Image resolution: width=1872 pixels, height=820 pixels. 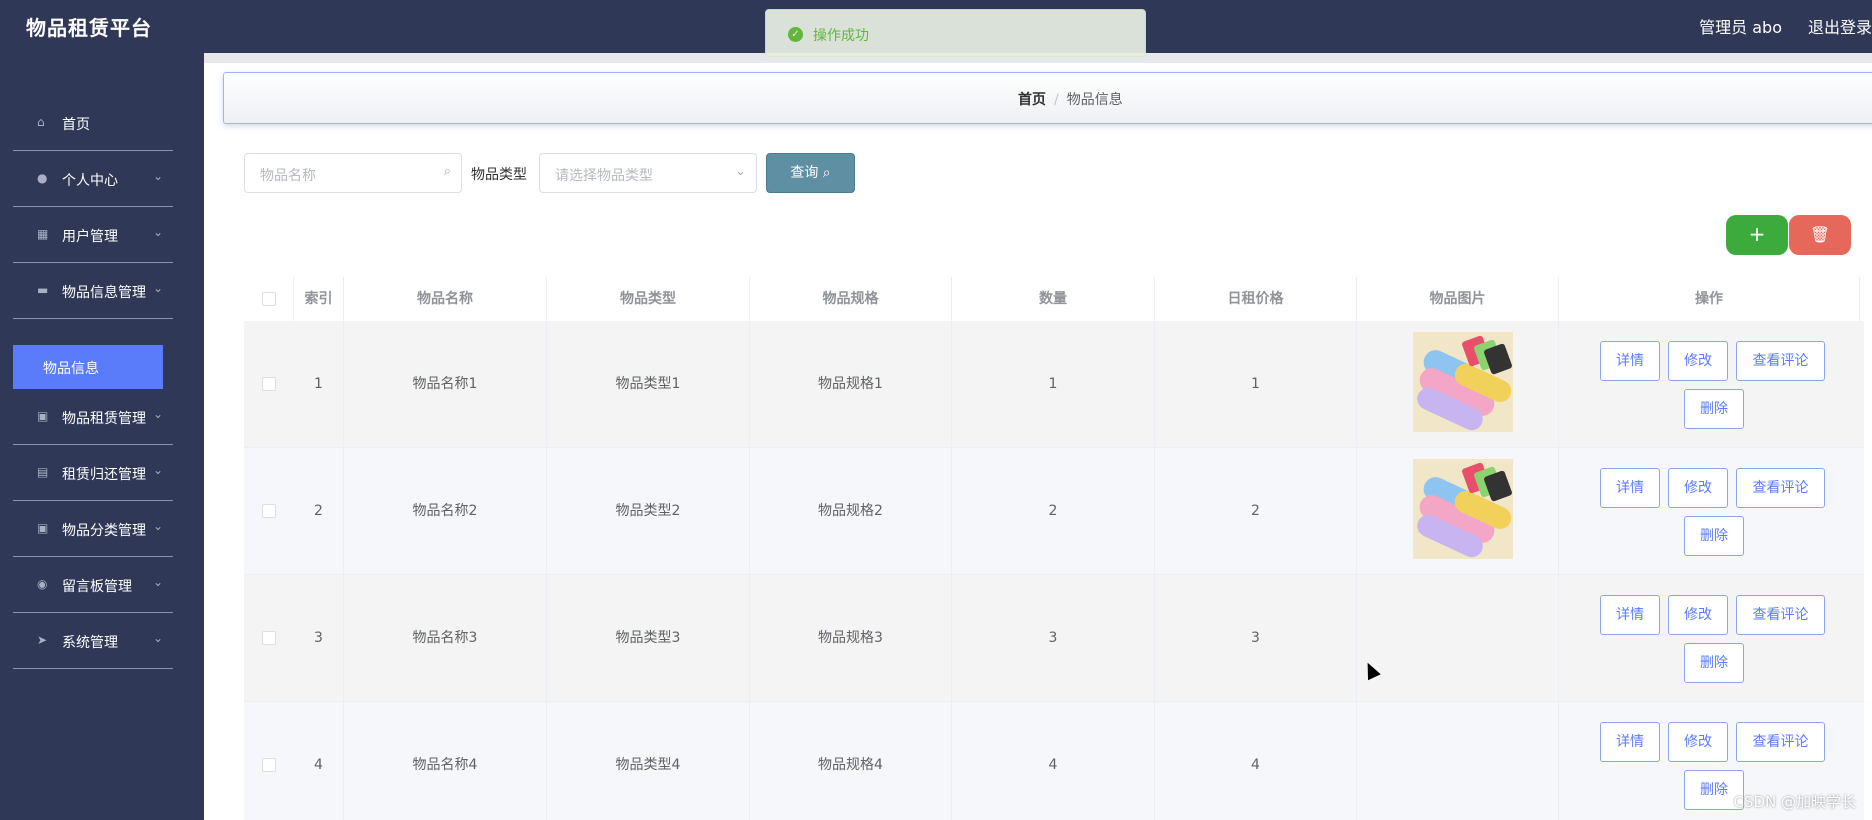 What do you see at coordinates (90, 643) in the screenshot?
I see `sidebar-item-label: 系统管理` at bounding box center [90, 643].